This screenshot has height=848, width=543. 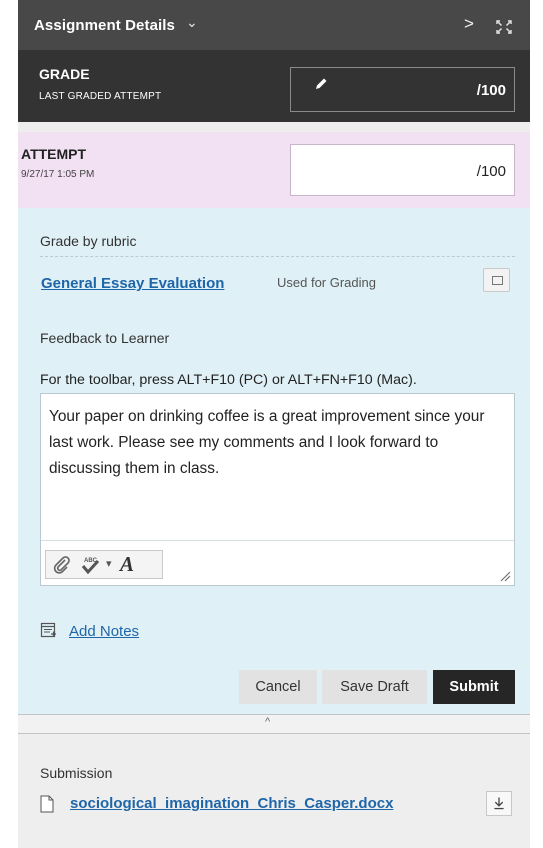 What do you see at coordinates (274, 170) in the screenshot?
I see `attempt-section: ATTEMPT 9/27/17 1:05 PM /100` at bounding box center [274, 170].